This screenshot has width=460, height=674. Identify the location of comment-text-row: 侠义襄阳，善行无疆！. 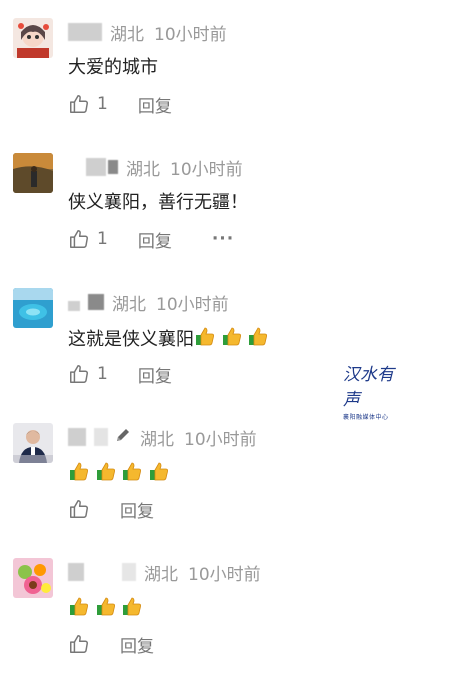
(158, 203).